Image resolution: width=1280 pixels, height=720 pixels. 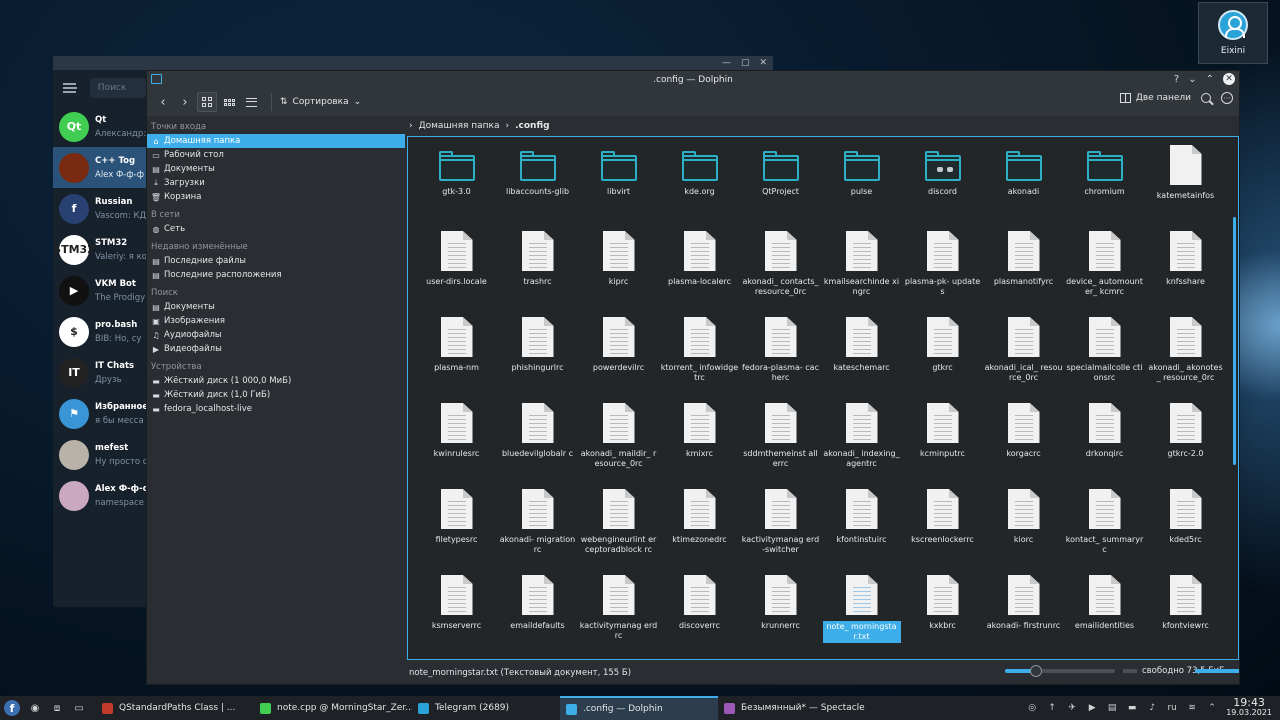 I want to click on file-item: kiorc, so click(x=1023, y=532).